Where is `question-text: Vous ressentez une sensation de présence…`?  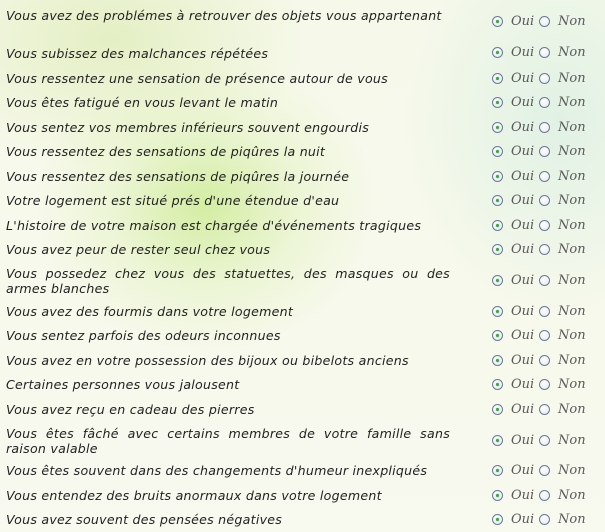
question-text: Vous ressentez une sensation de présence… is located at coordinates (197, 78).